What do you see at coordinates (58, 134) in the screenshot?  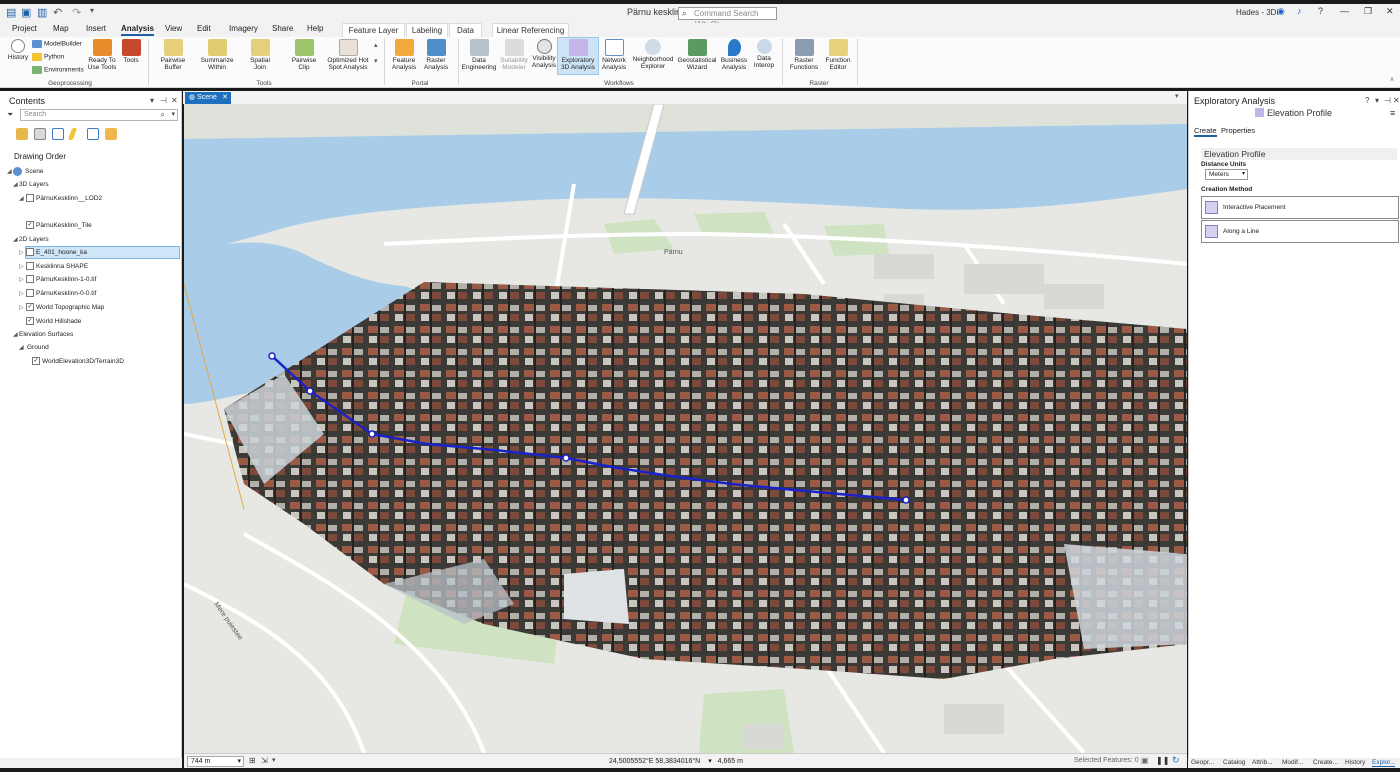 I see `list-by-selection-icon` at bounding box center [58, 134].